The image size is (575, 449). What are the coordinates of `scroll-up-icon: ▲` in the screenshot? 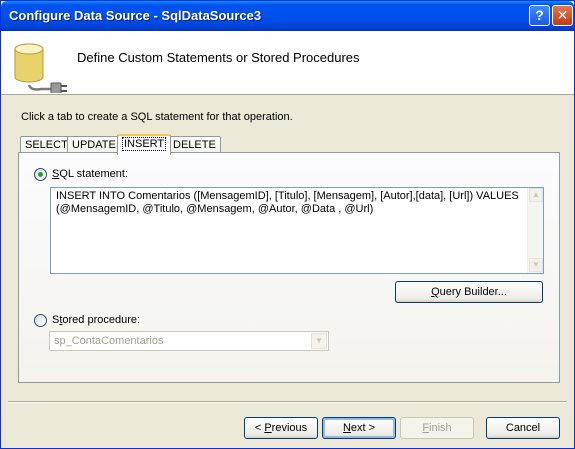 It's located at (536, 195).